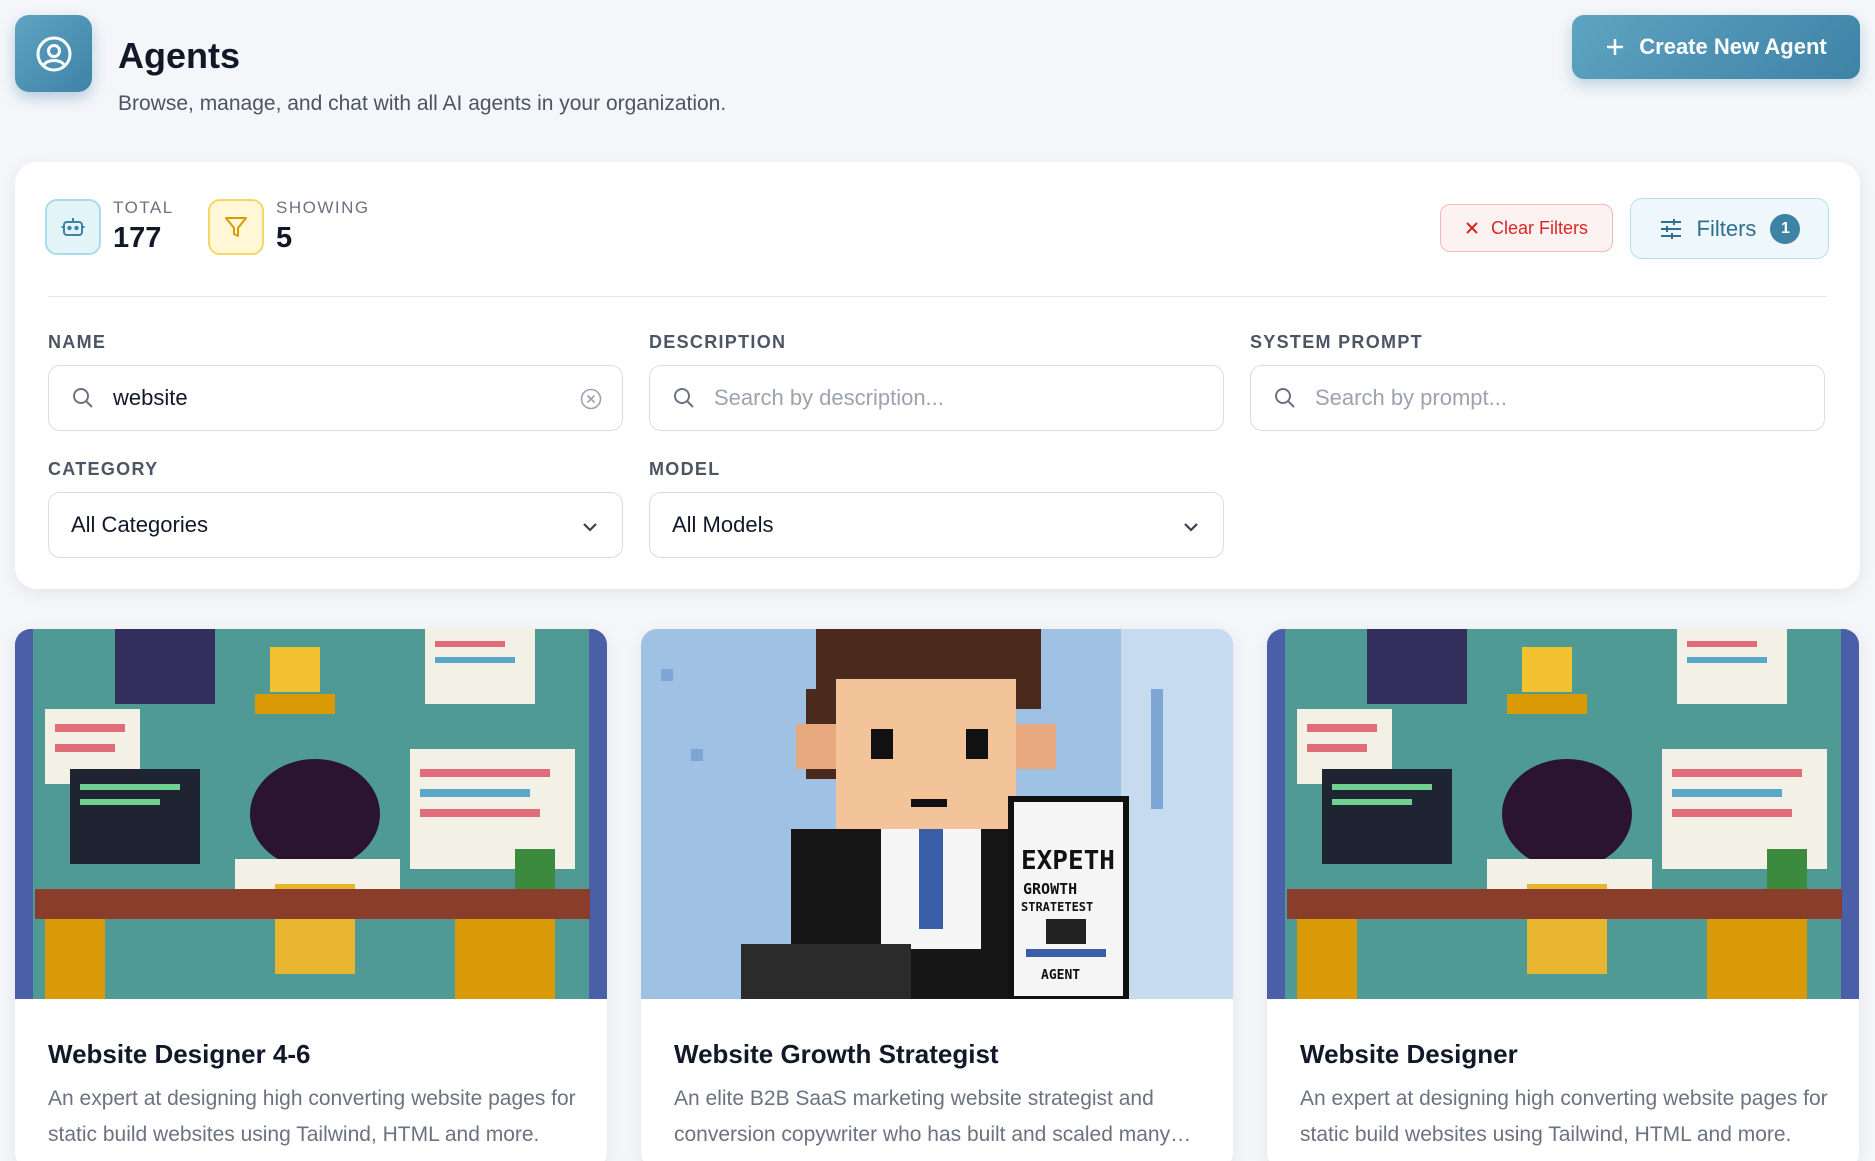  Describe the element at coordinates (103, 469) in the screenshot. I see `category-filter-label: CATEGORY` at that location.